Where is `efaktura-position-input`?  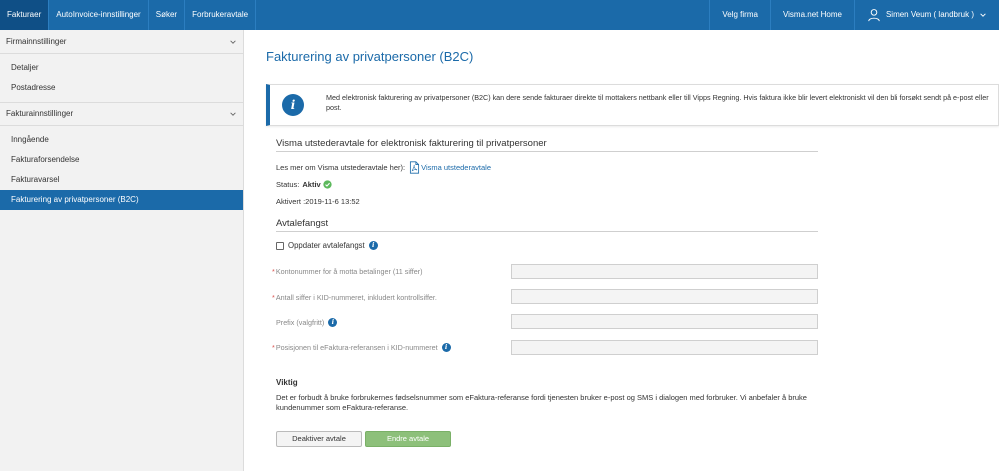 efaktura-position-input is located at coordinates (664, 347).